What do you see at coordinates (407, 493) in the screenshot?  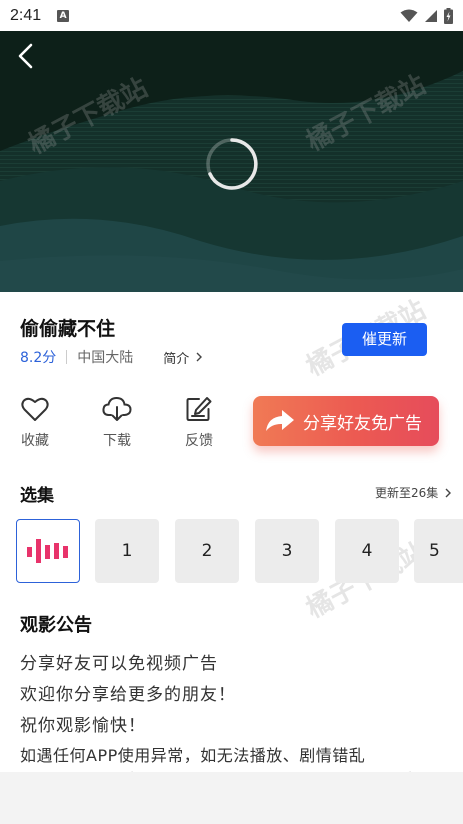 I see `update-info: 更新至26集` at bounding box center [407, 493].